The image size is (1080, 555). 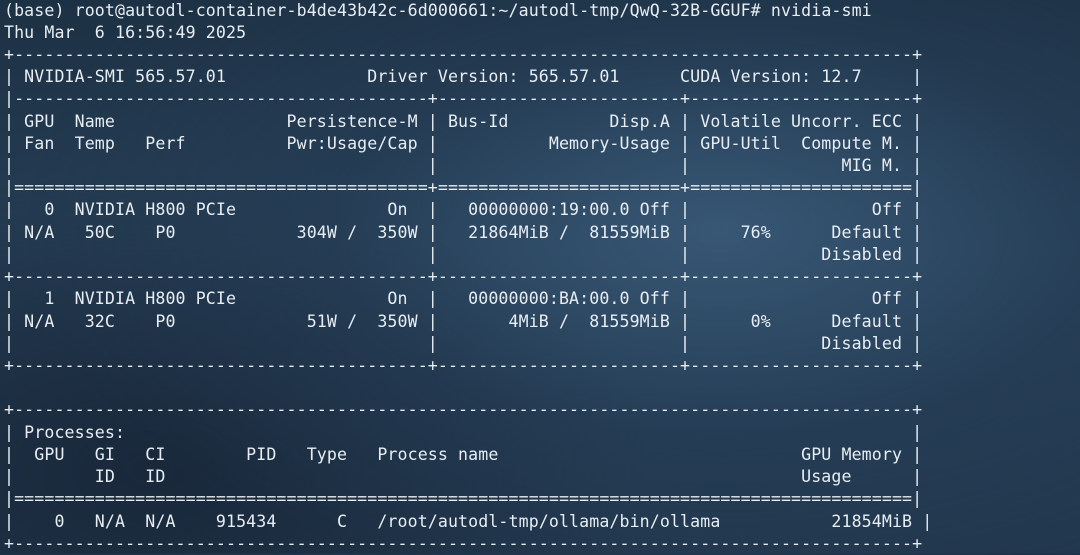 What do you see at coordinates (463, 343) in the screenshot?
I see `gpu-1-line-3: | | | Disabled |` at bounding box center [463, 343].